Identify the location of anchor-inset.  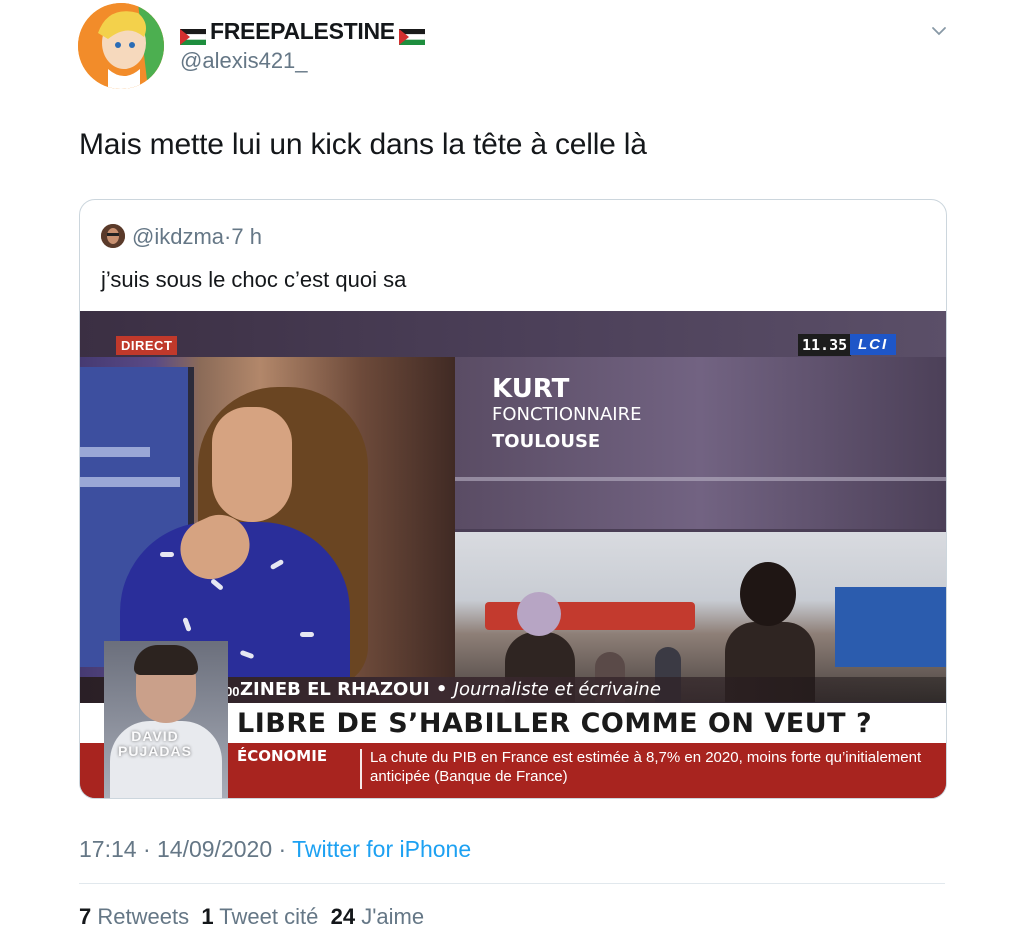
(166, 719).